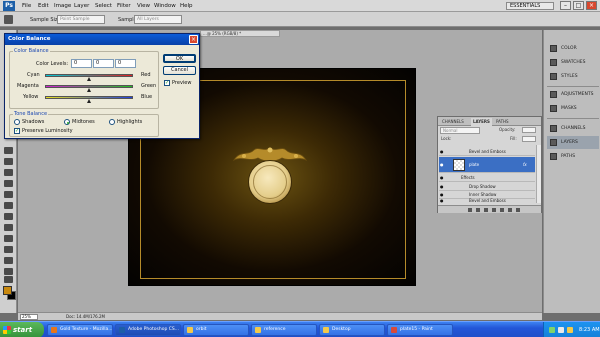 The height and width of the screenshot is (337, 600). I want to click on layer-row-plate: ● plate fx, so click(487, 165).